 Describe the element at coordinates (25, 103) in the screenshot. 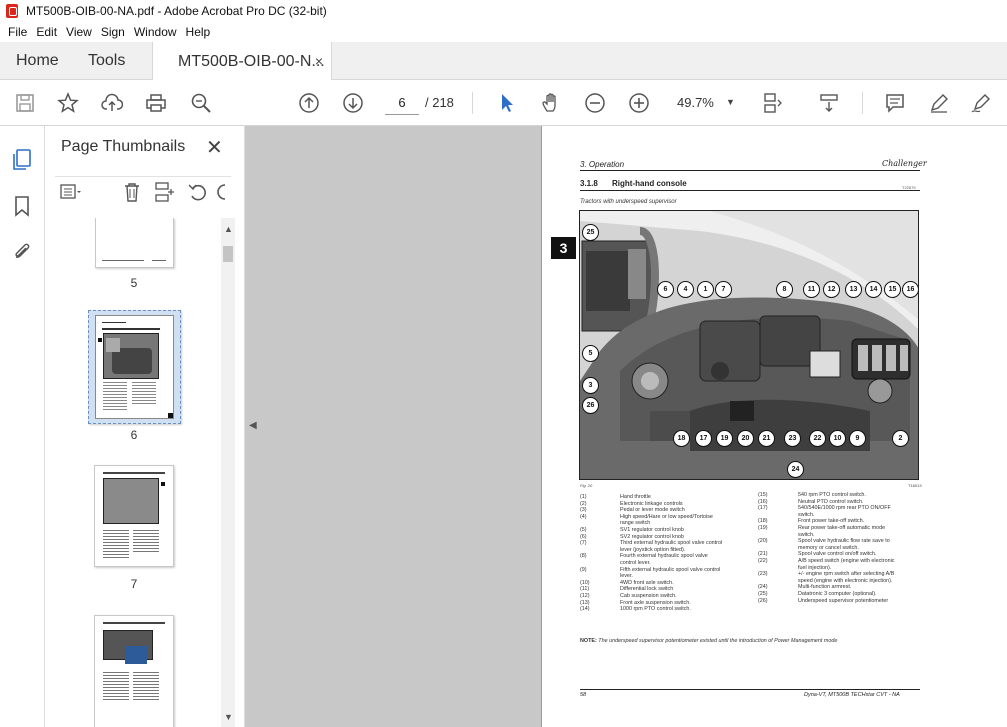

I see `save-icon` at that location.